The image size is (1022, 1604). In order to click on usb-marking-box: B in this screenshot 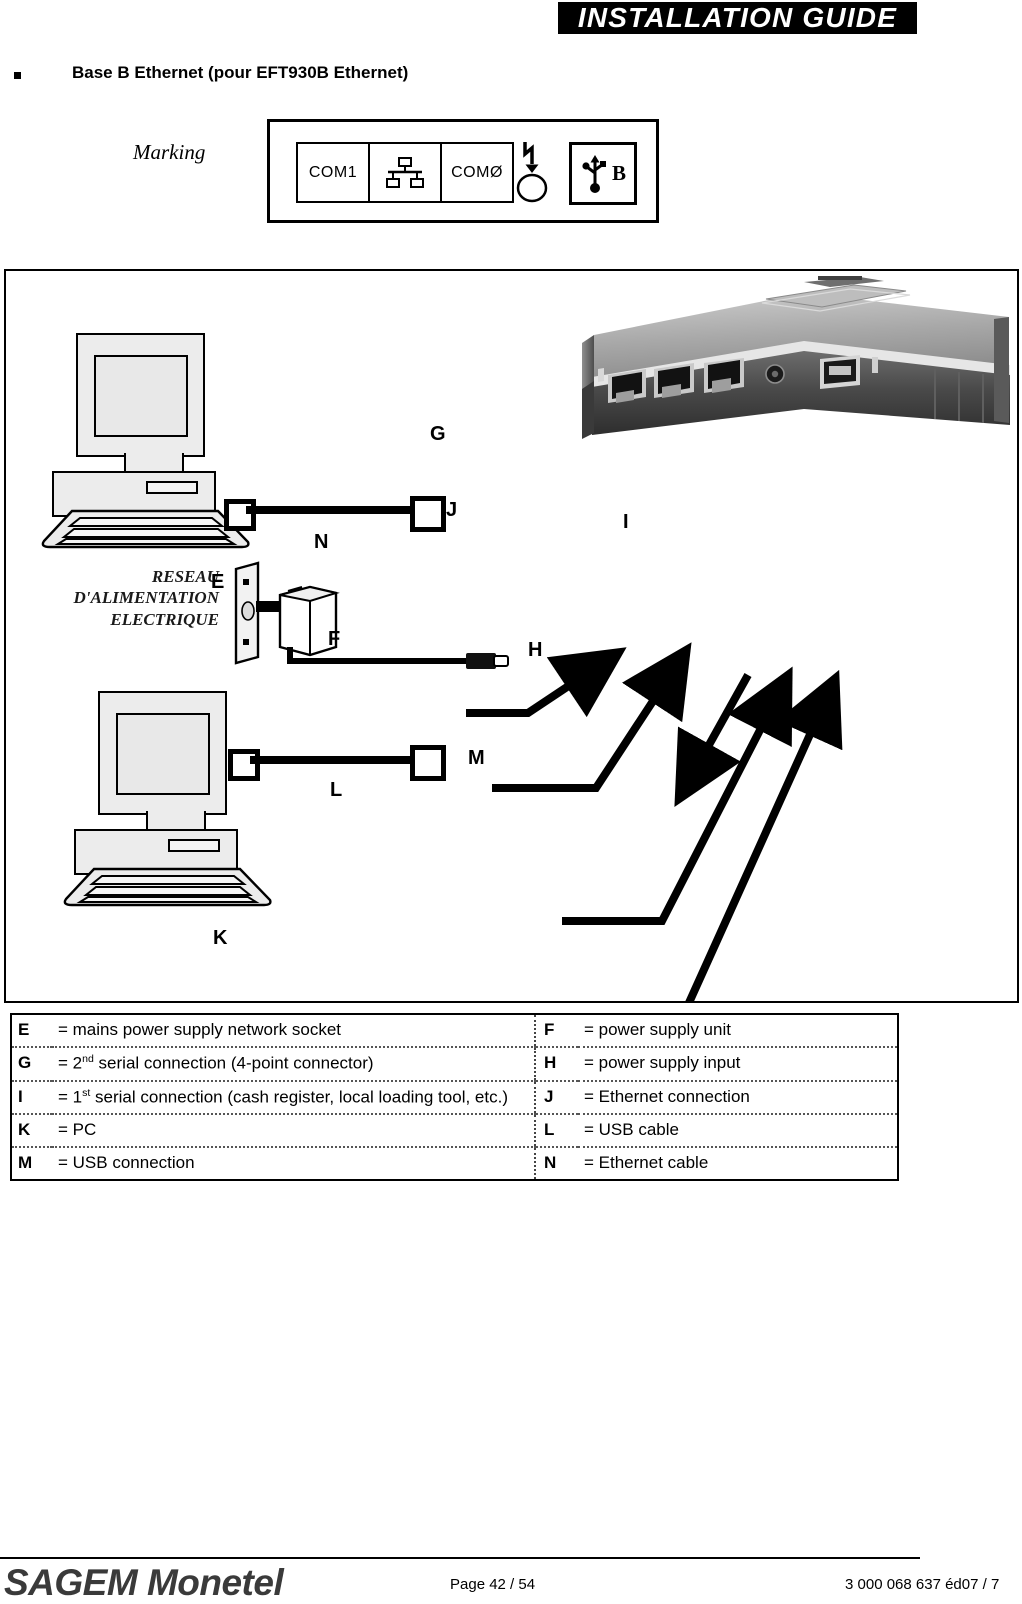, I will do `click(603, 173)`.